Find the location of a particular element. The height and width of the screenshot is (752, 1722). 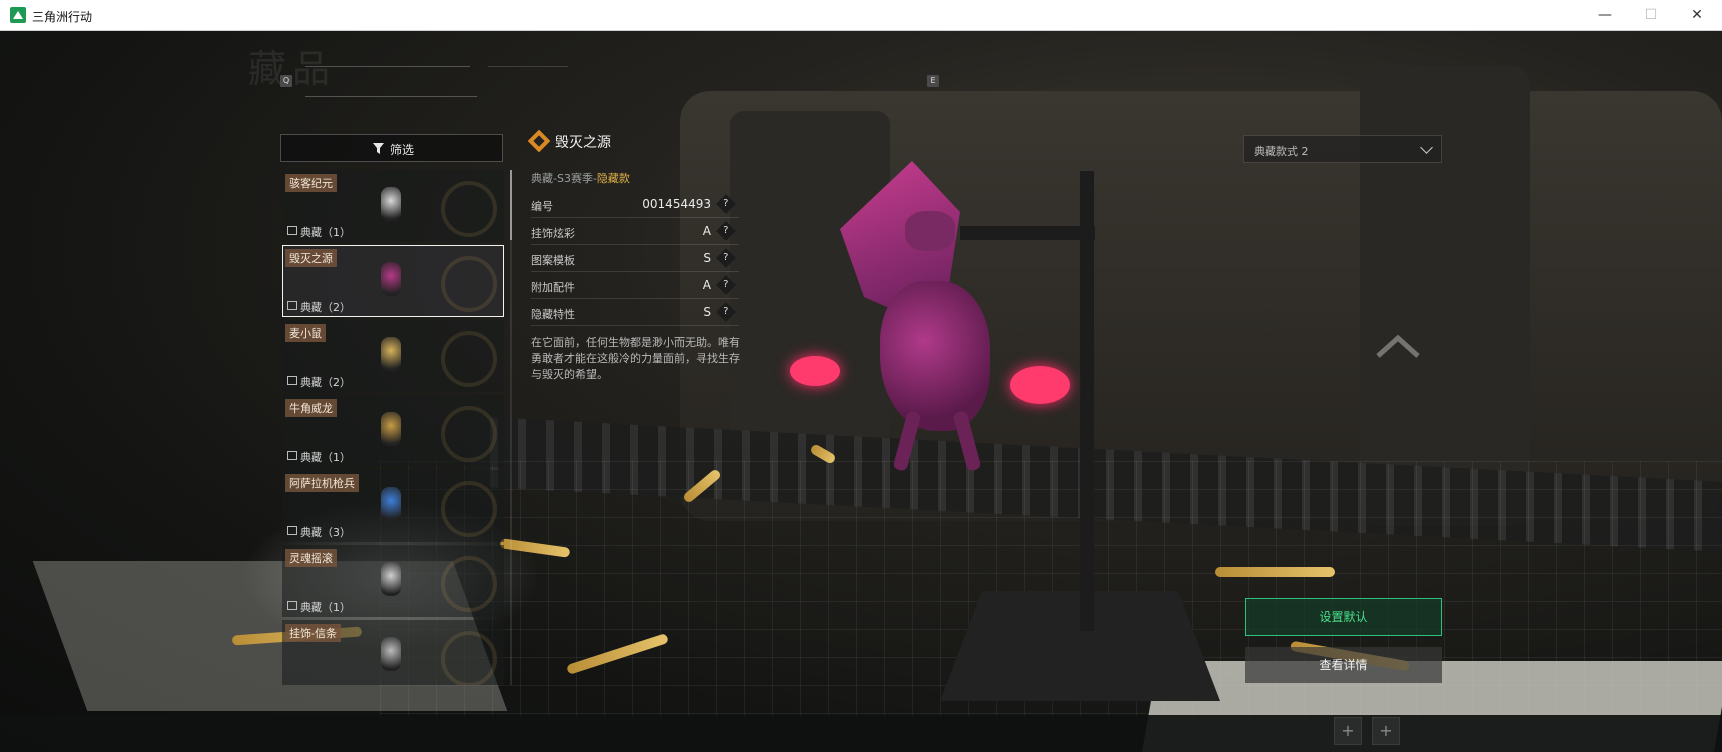

display-stand-pole is located at coordinates (1087, 401).